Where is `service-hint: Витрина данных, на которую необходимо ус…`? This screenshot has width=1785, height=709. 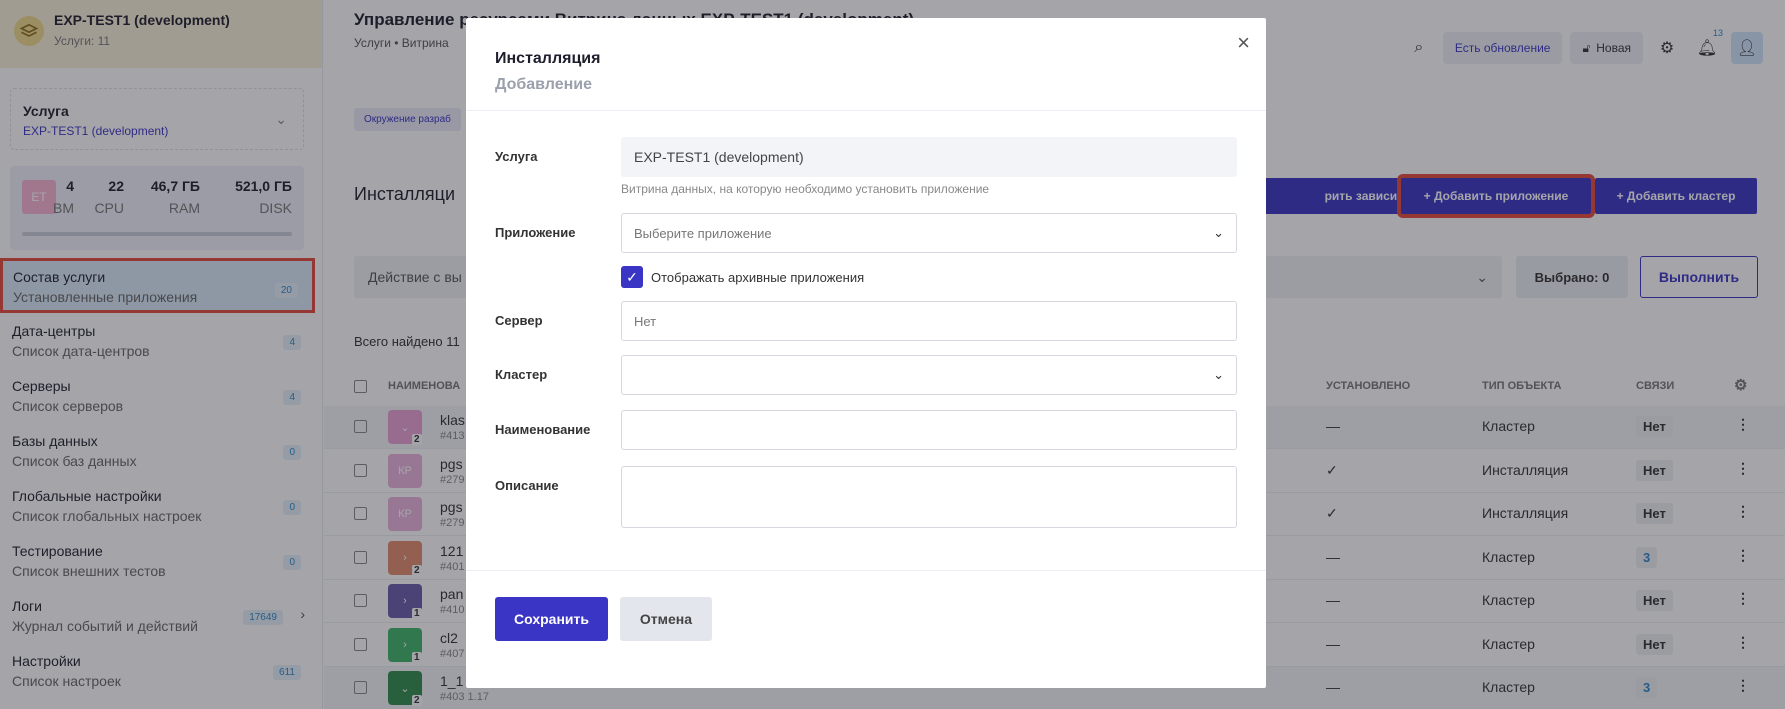
service-hint: Витрина данных, на которую необходимо ус… is located at coordinates (805, 189).